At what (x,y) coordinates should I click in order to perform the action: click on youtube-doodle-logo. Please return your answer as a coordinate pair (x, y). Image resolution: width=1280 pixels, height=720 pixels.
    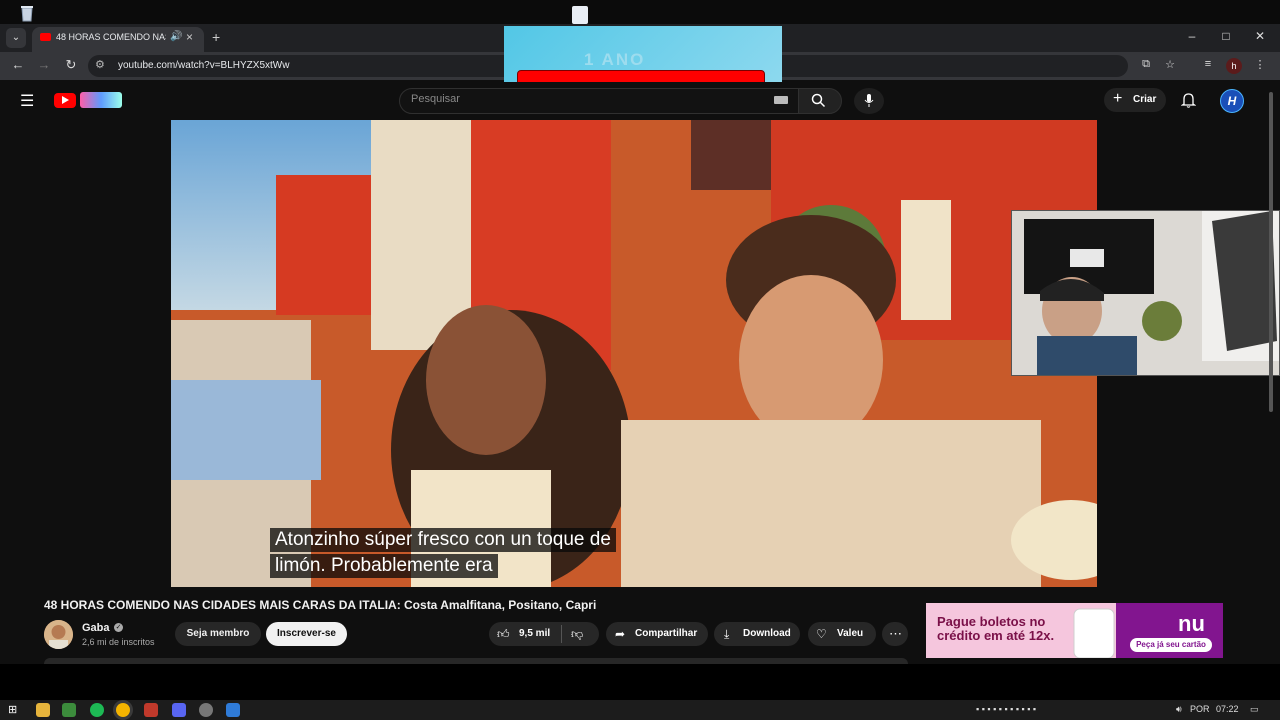
    Looking at the image, I should click on (101, 100).